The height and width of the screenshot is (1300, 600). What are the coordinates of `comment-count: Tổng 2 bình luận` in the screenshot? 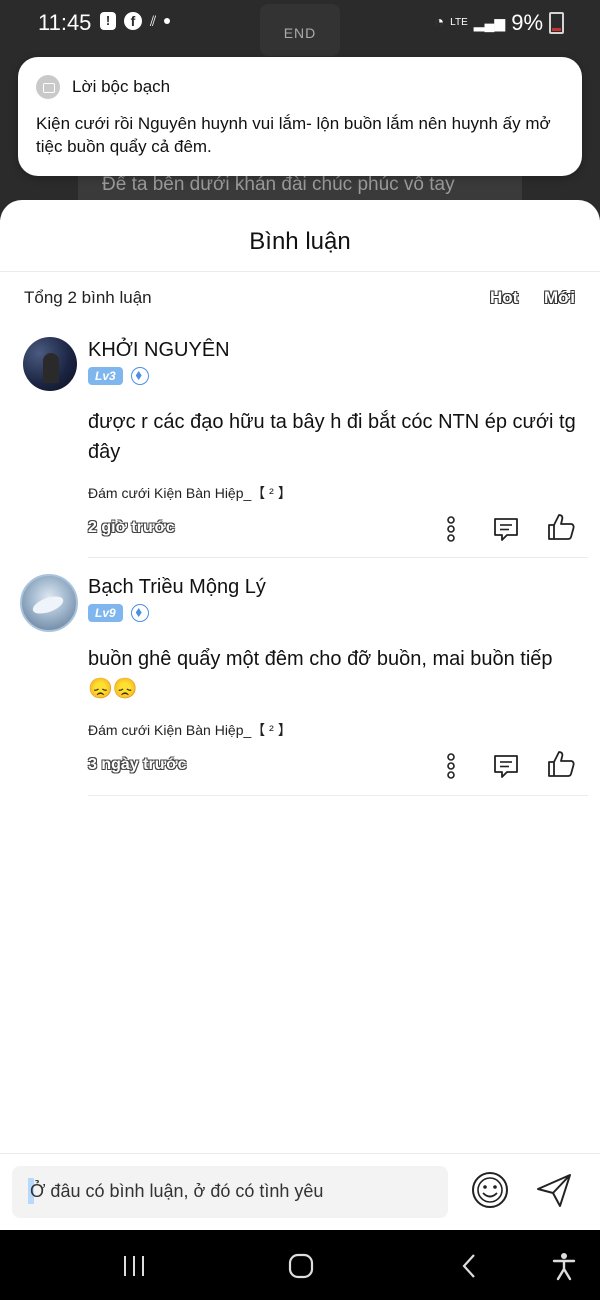 It's located at (88, 297).